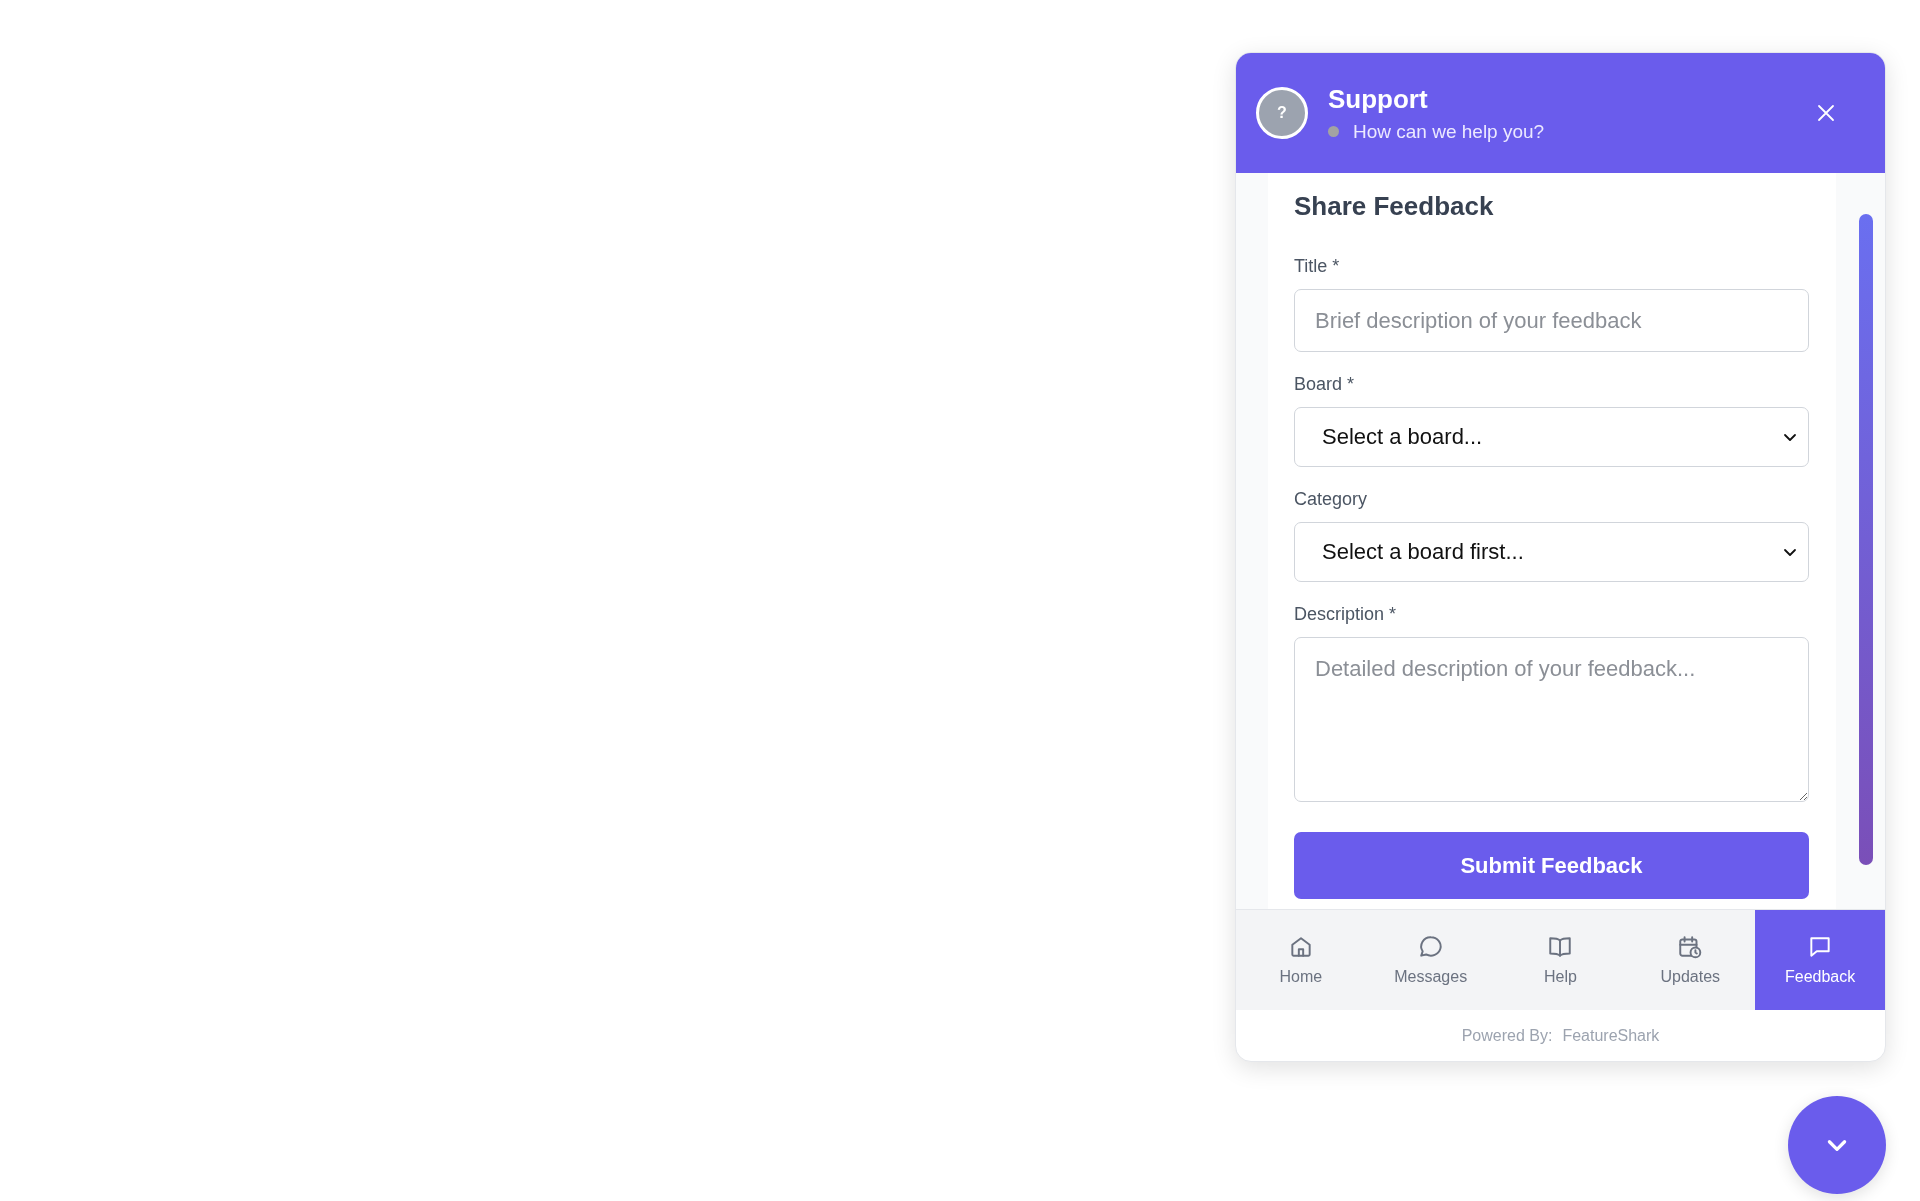  I want to click on calendar-clock-icon, so click(1690, 947).